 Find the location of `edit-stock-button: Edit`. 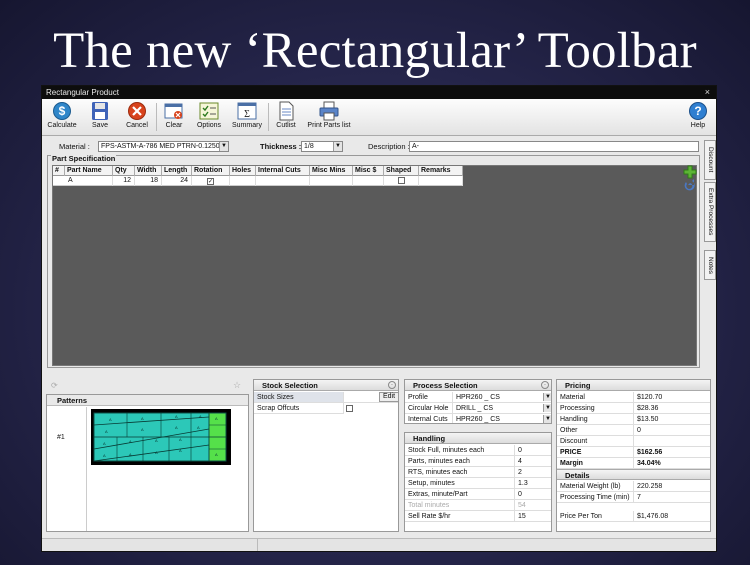

edit-stock-button: Edit is located at coordinates (388, 397).